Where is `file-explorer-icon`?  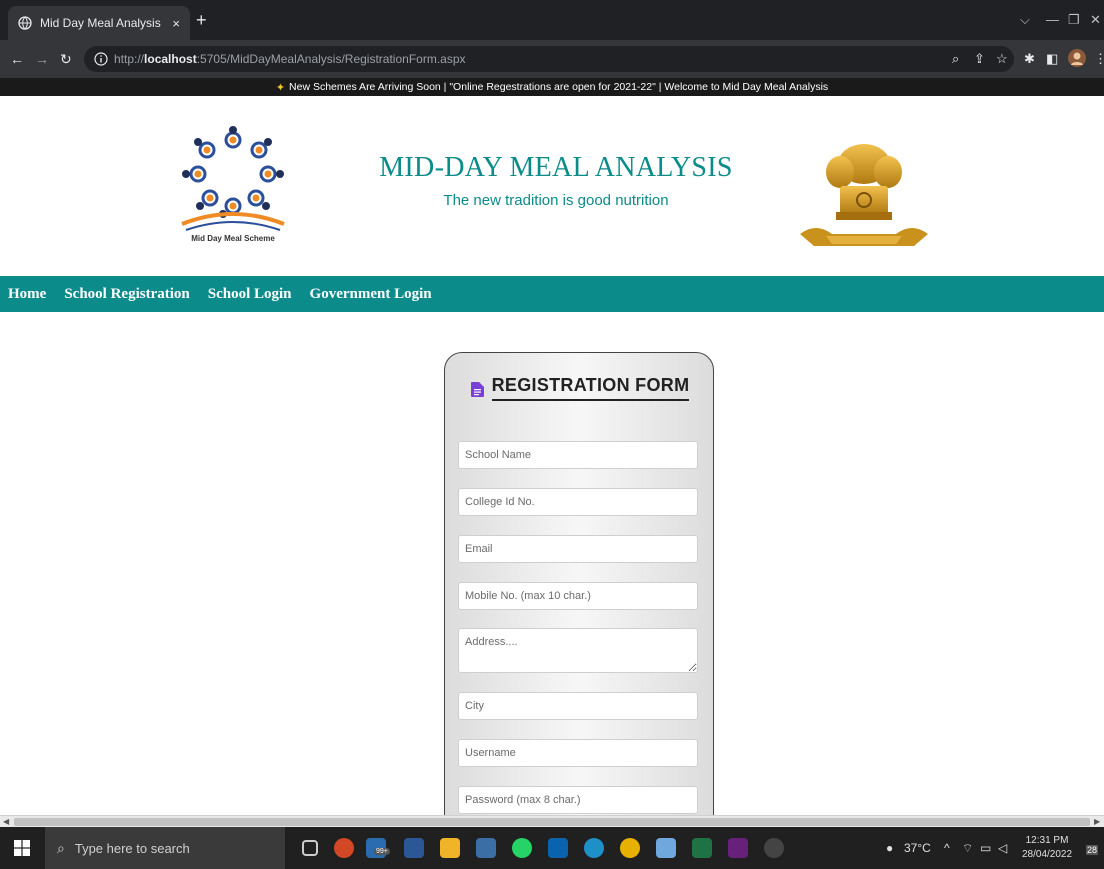
file-explorer-icon is located at coordinates (450, 848).